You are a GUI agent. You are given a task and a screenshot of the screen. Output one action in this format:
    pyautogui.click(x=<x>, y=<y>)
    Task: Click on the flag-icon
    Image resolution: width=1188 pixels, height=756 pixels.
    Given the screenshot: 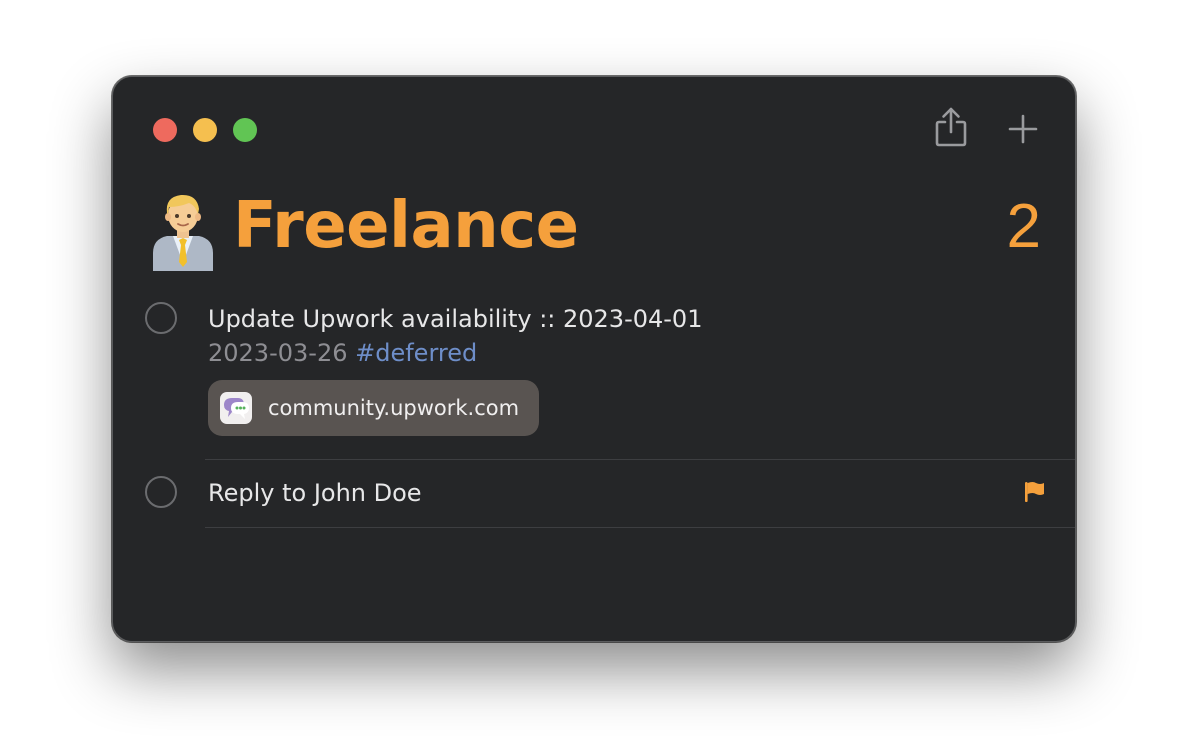 What is the action you would take?
    pyautogui.click(x=1035, y=492)
    